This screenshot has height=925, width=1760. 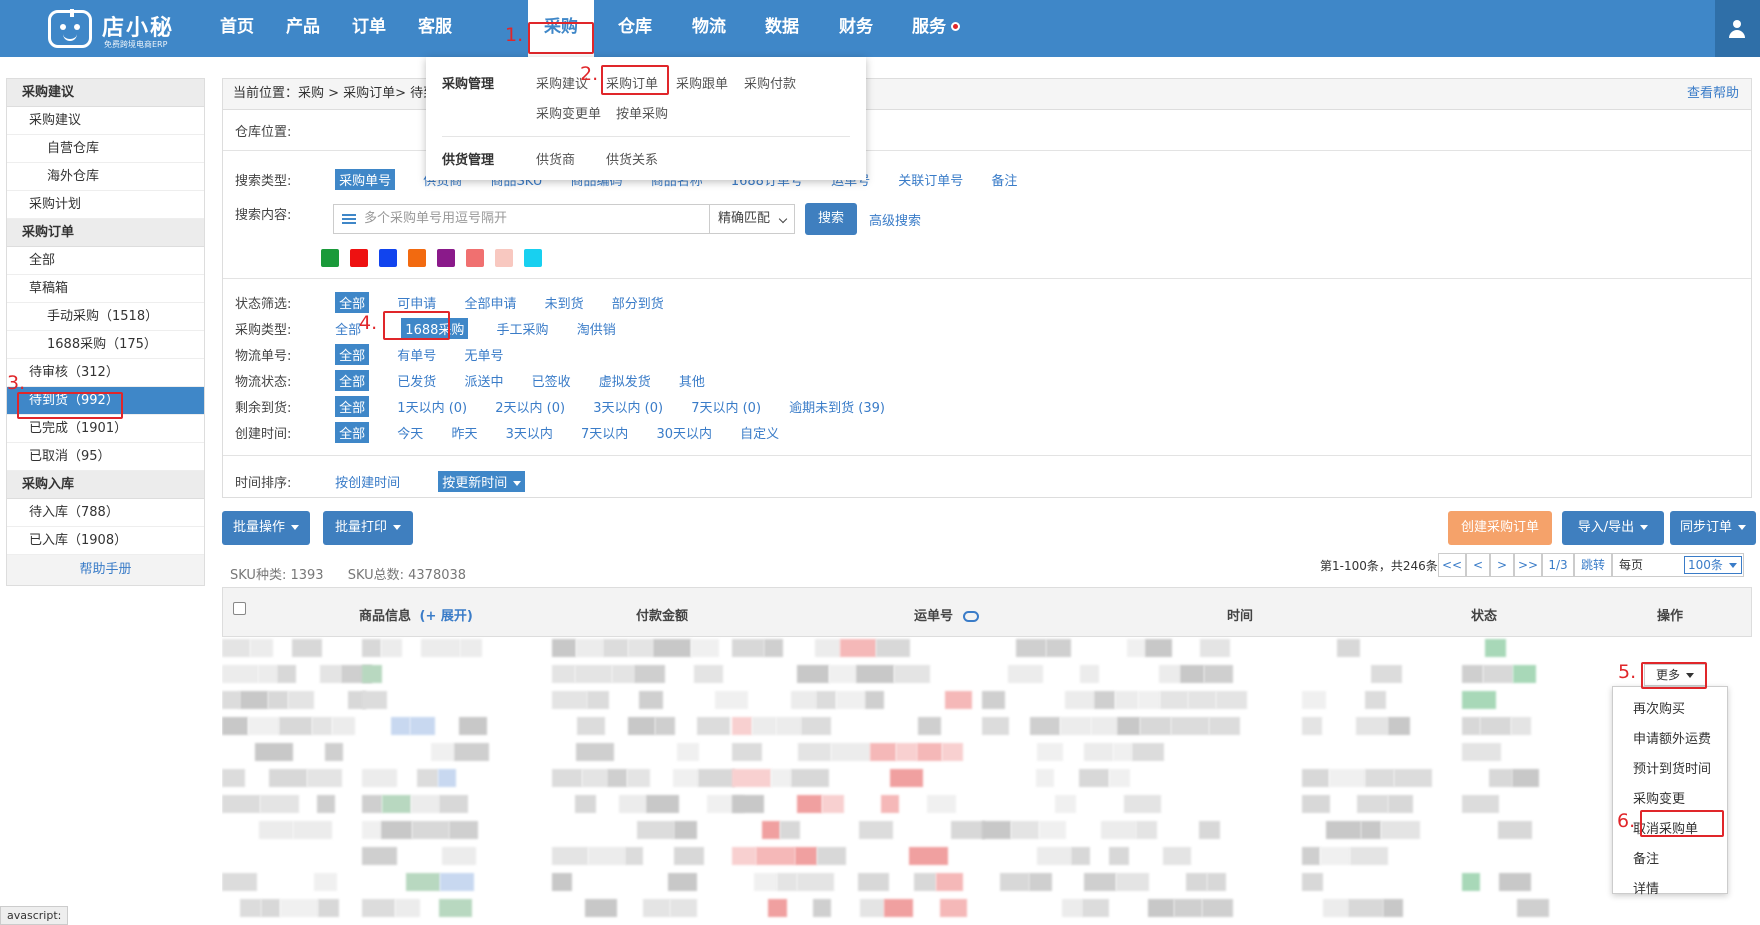 What do you see at coordinates (702, 82) in the screenshot?
I see `dropdown-purchase-tracking: 采购跟单` at bounding box center [702, 82].